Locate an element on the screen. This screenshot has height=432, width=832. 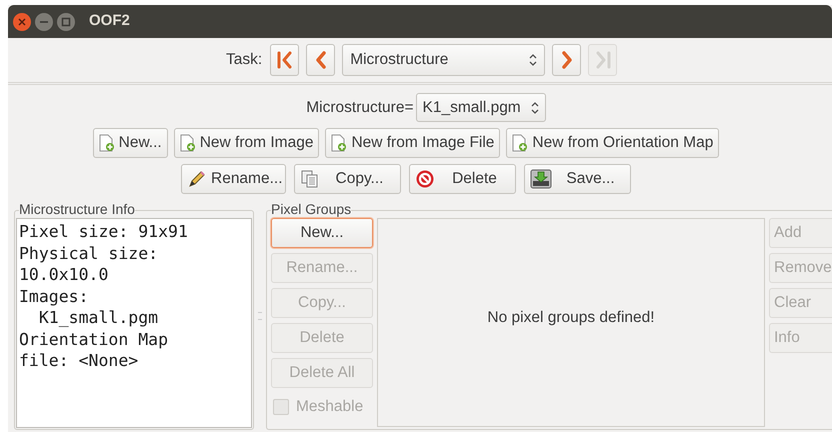
info-line: Pixel size: 91x91 is located at coordinates (104, 231).